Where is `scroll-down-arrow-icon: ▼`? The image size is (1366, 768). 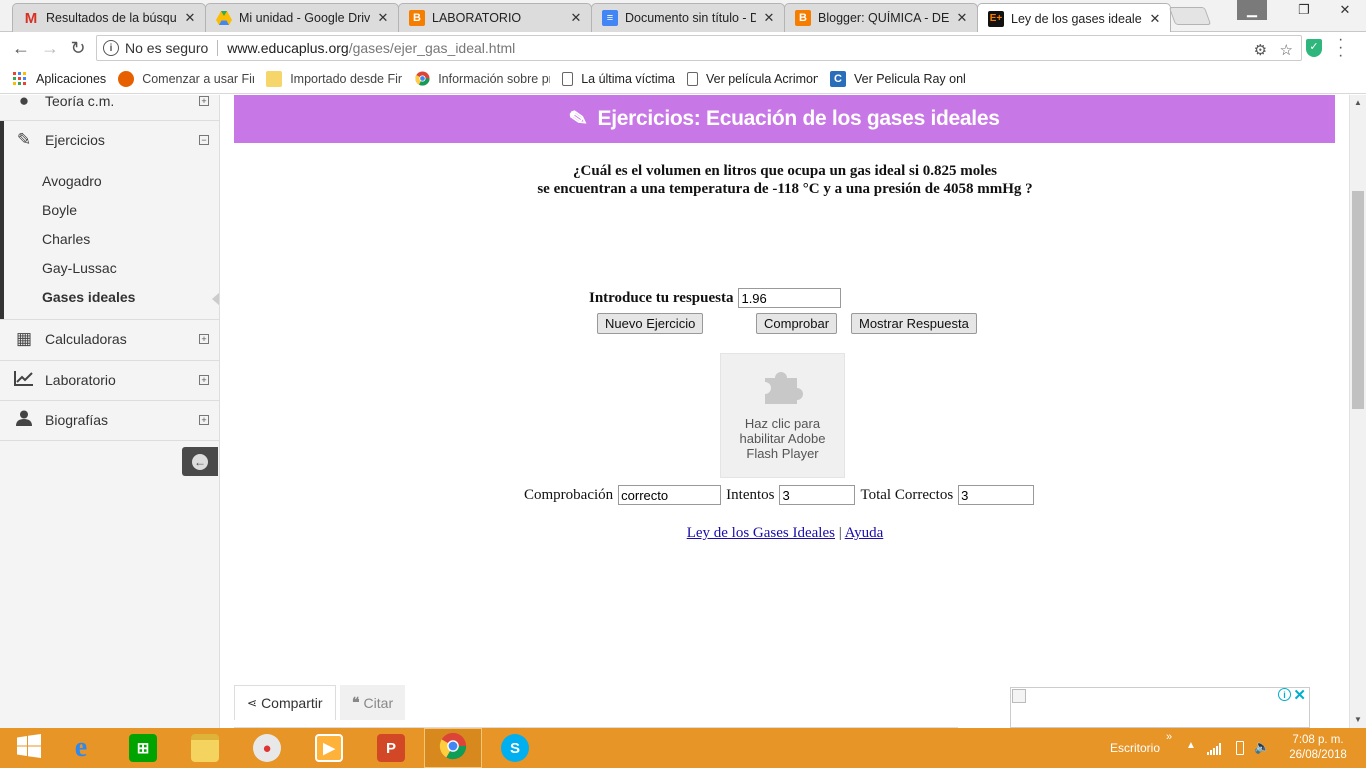
scroll-down-arrow-icon: ▼ is located at coordinates (1358, 720).